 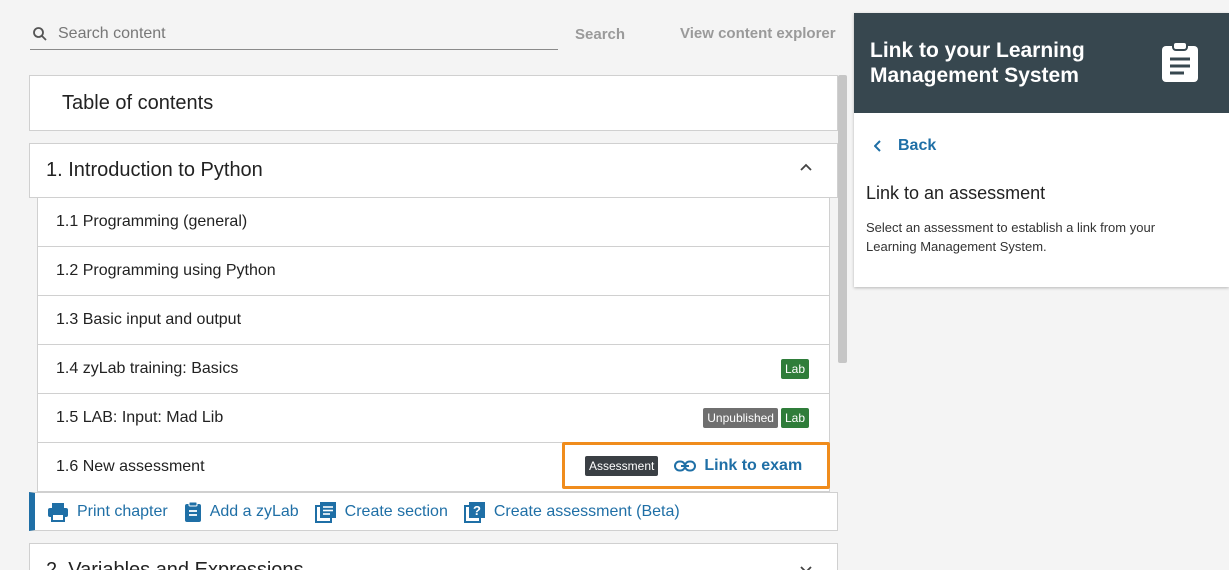 What do you see at coordinates (433, 320) in the screenshot?
I see `section-item: 1.3 Basic input and output` at bounding box center [433, 320].